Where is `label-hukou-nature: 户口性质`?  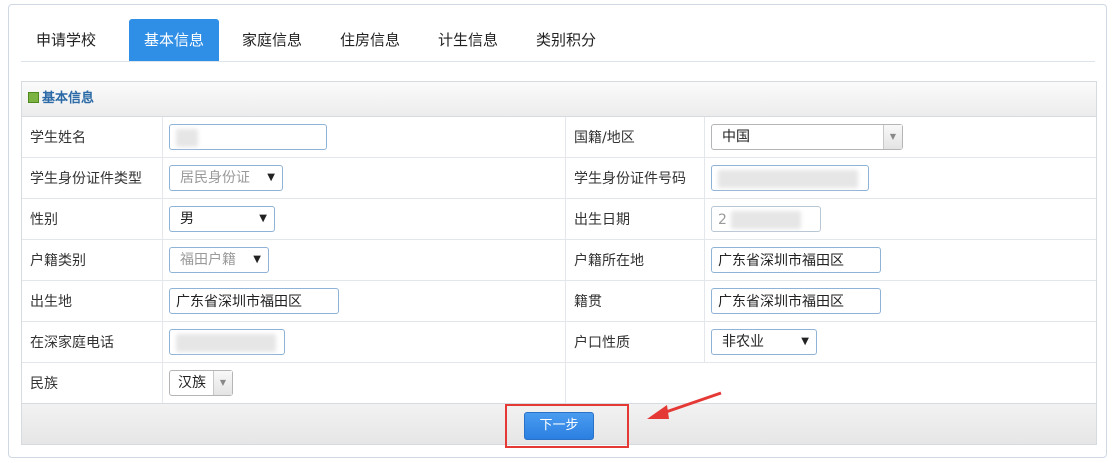
label-hukou-nature: 户口性质 is located at coordinates (635, 342).